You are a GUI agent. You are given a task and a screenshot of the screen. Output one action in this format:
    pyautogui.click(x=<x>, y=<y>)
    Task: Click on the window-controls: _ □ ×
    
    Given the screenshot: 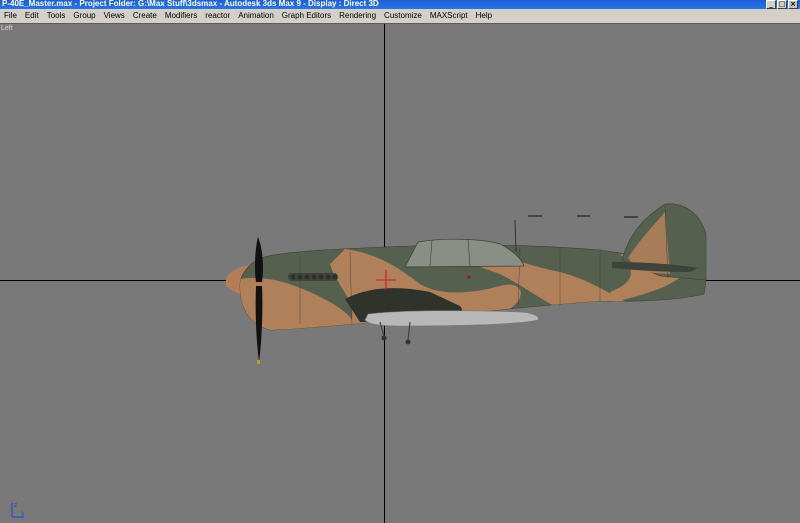 What is the action you would take?
    pyautogui.click(x=782, y=4)
    